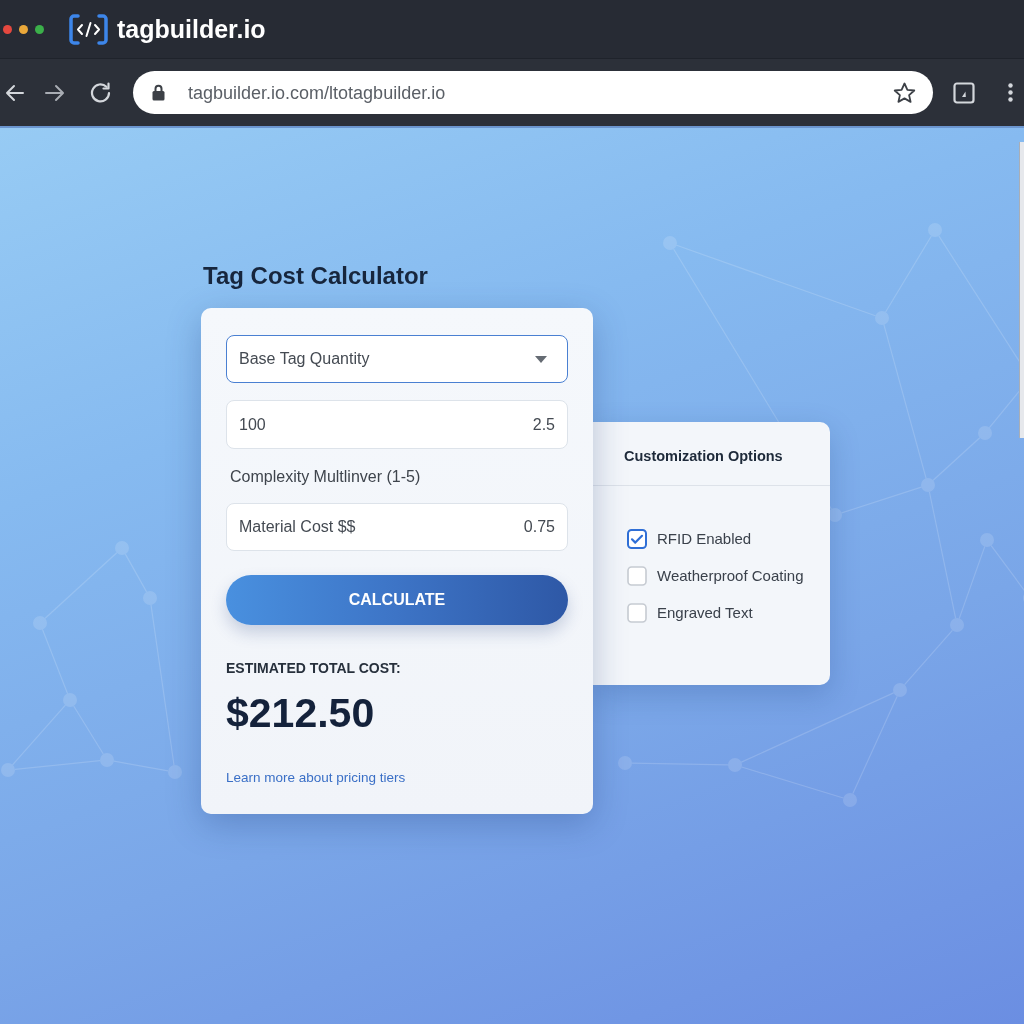  I want to click on material-cost-input: Material Cost $$ 0.75, so click(397, 527).